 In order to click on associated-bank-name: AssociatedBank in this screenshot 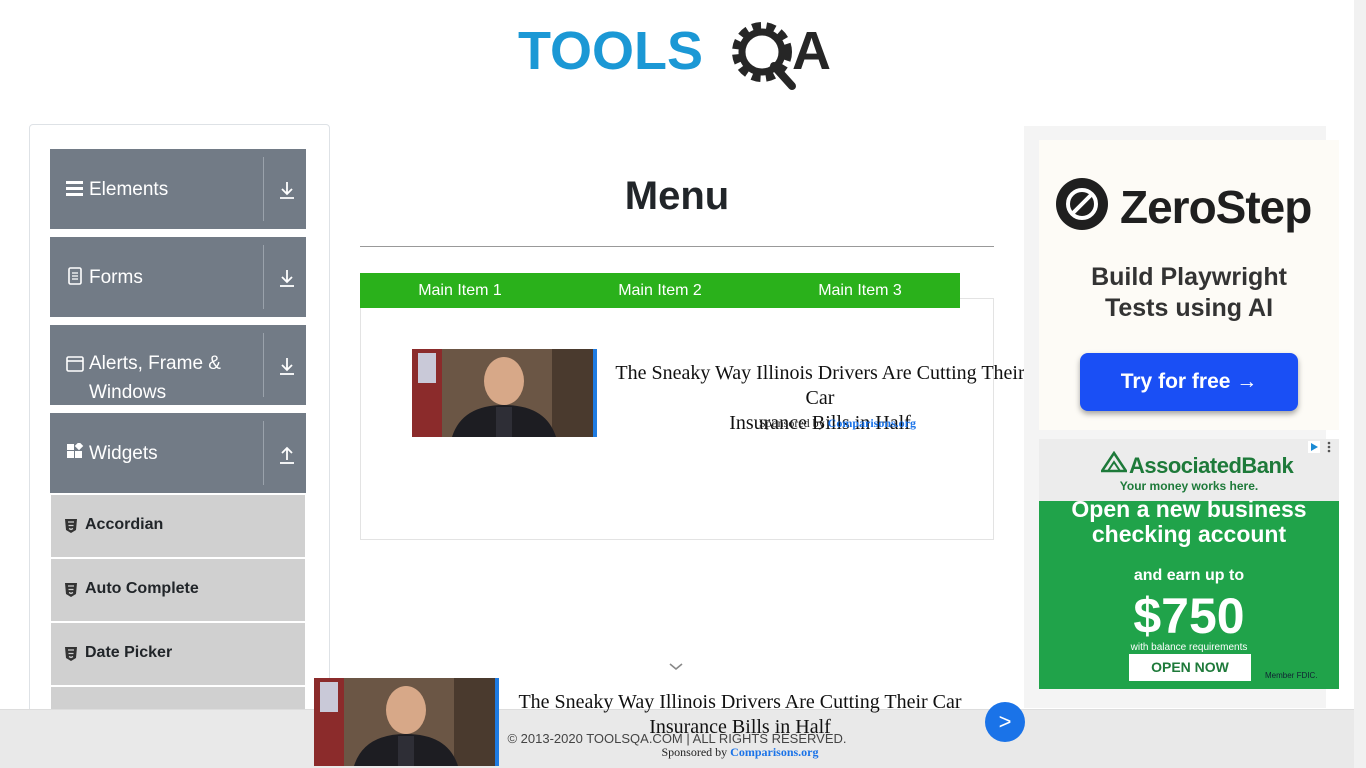, I will do `click(1211, 465)`.